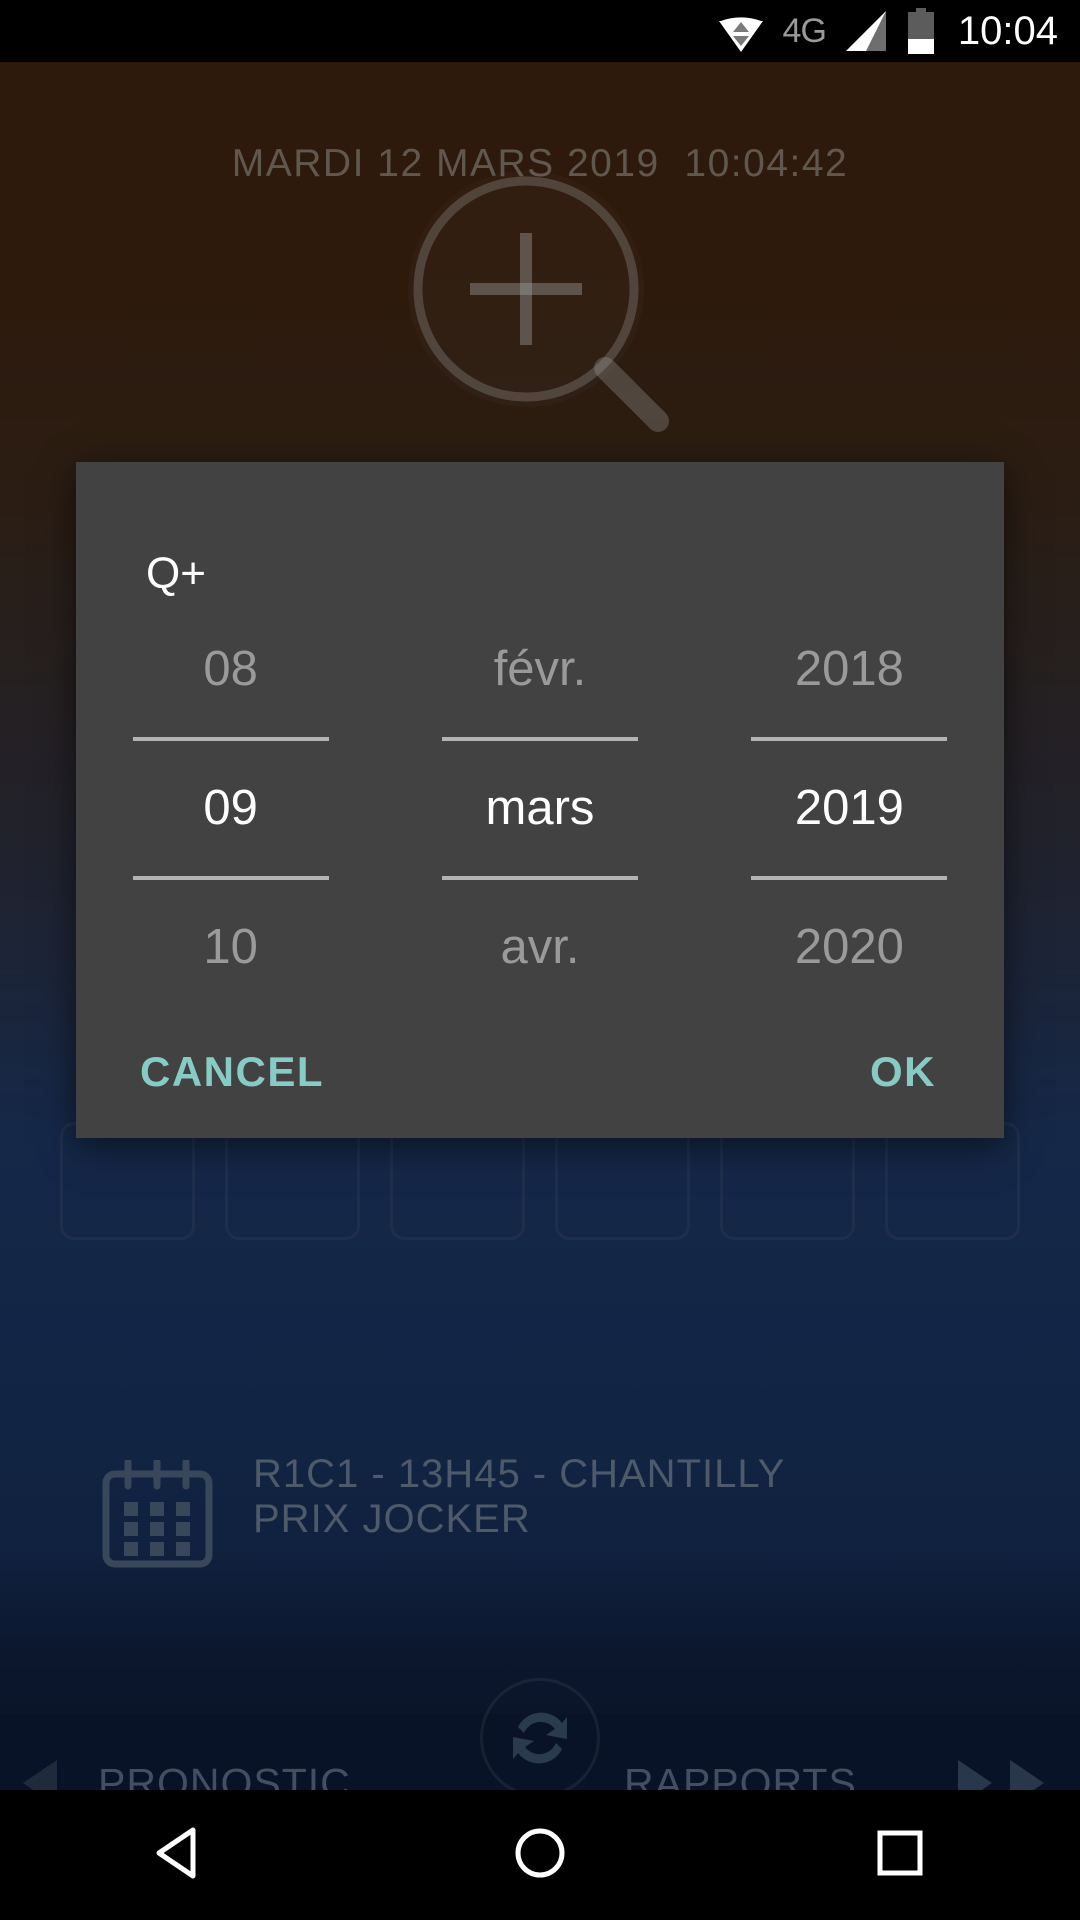 Image resolution: width=1080 pixels, height=1920 pixels. Describe the element at coordinates (903, 1072) in the screenshot. I see `ok-button: OK` at that location.